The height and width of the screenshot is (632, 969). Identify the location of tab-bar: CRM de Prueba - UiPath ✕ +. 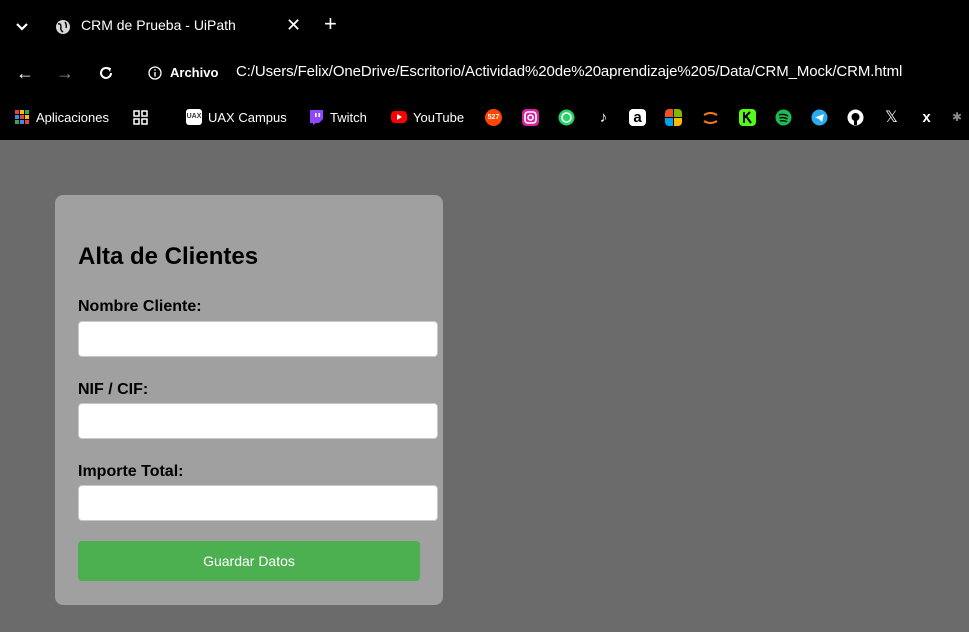
(484, 26).